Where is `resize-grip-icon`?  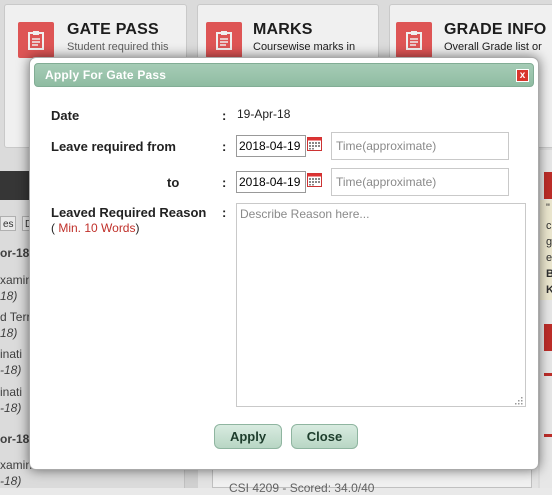 resize-grip-icon is located at coordinates (519, 401).